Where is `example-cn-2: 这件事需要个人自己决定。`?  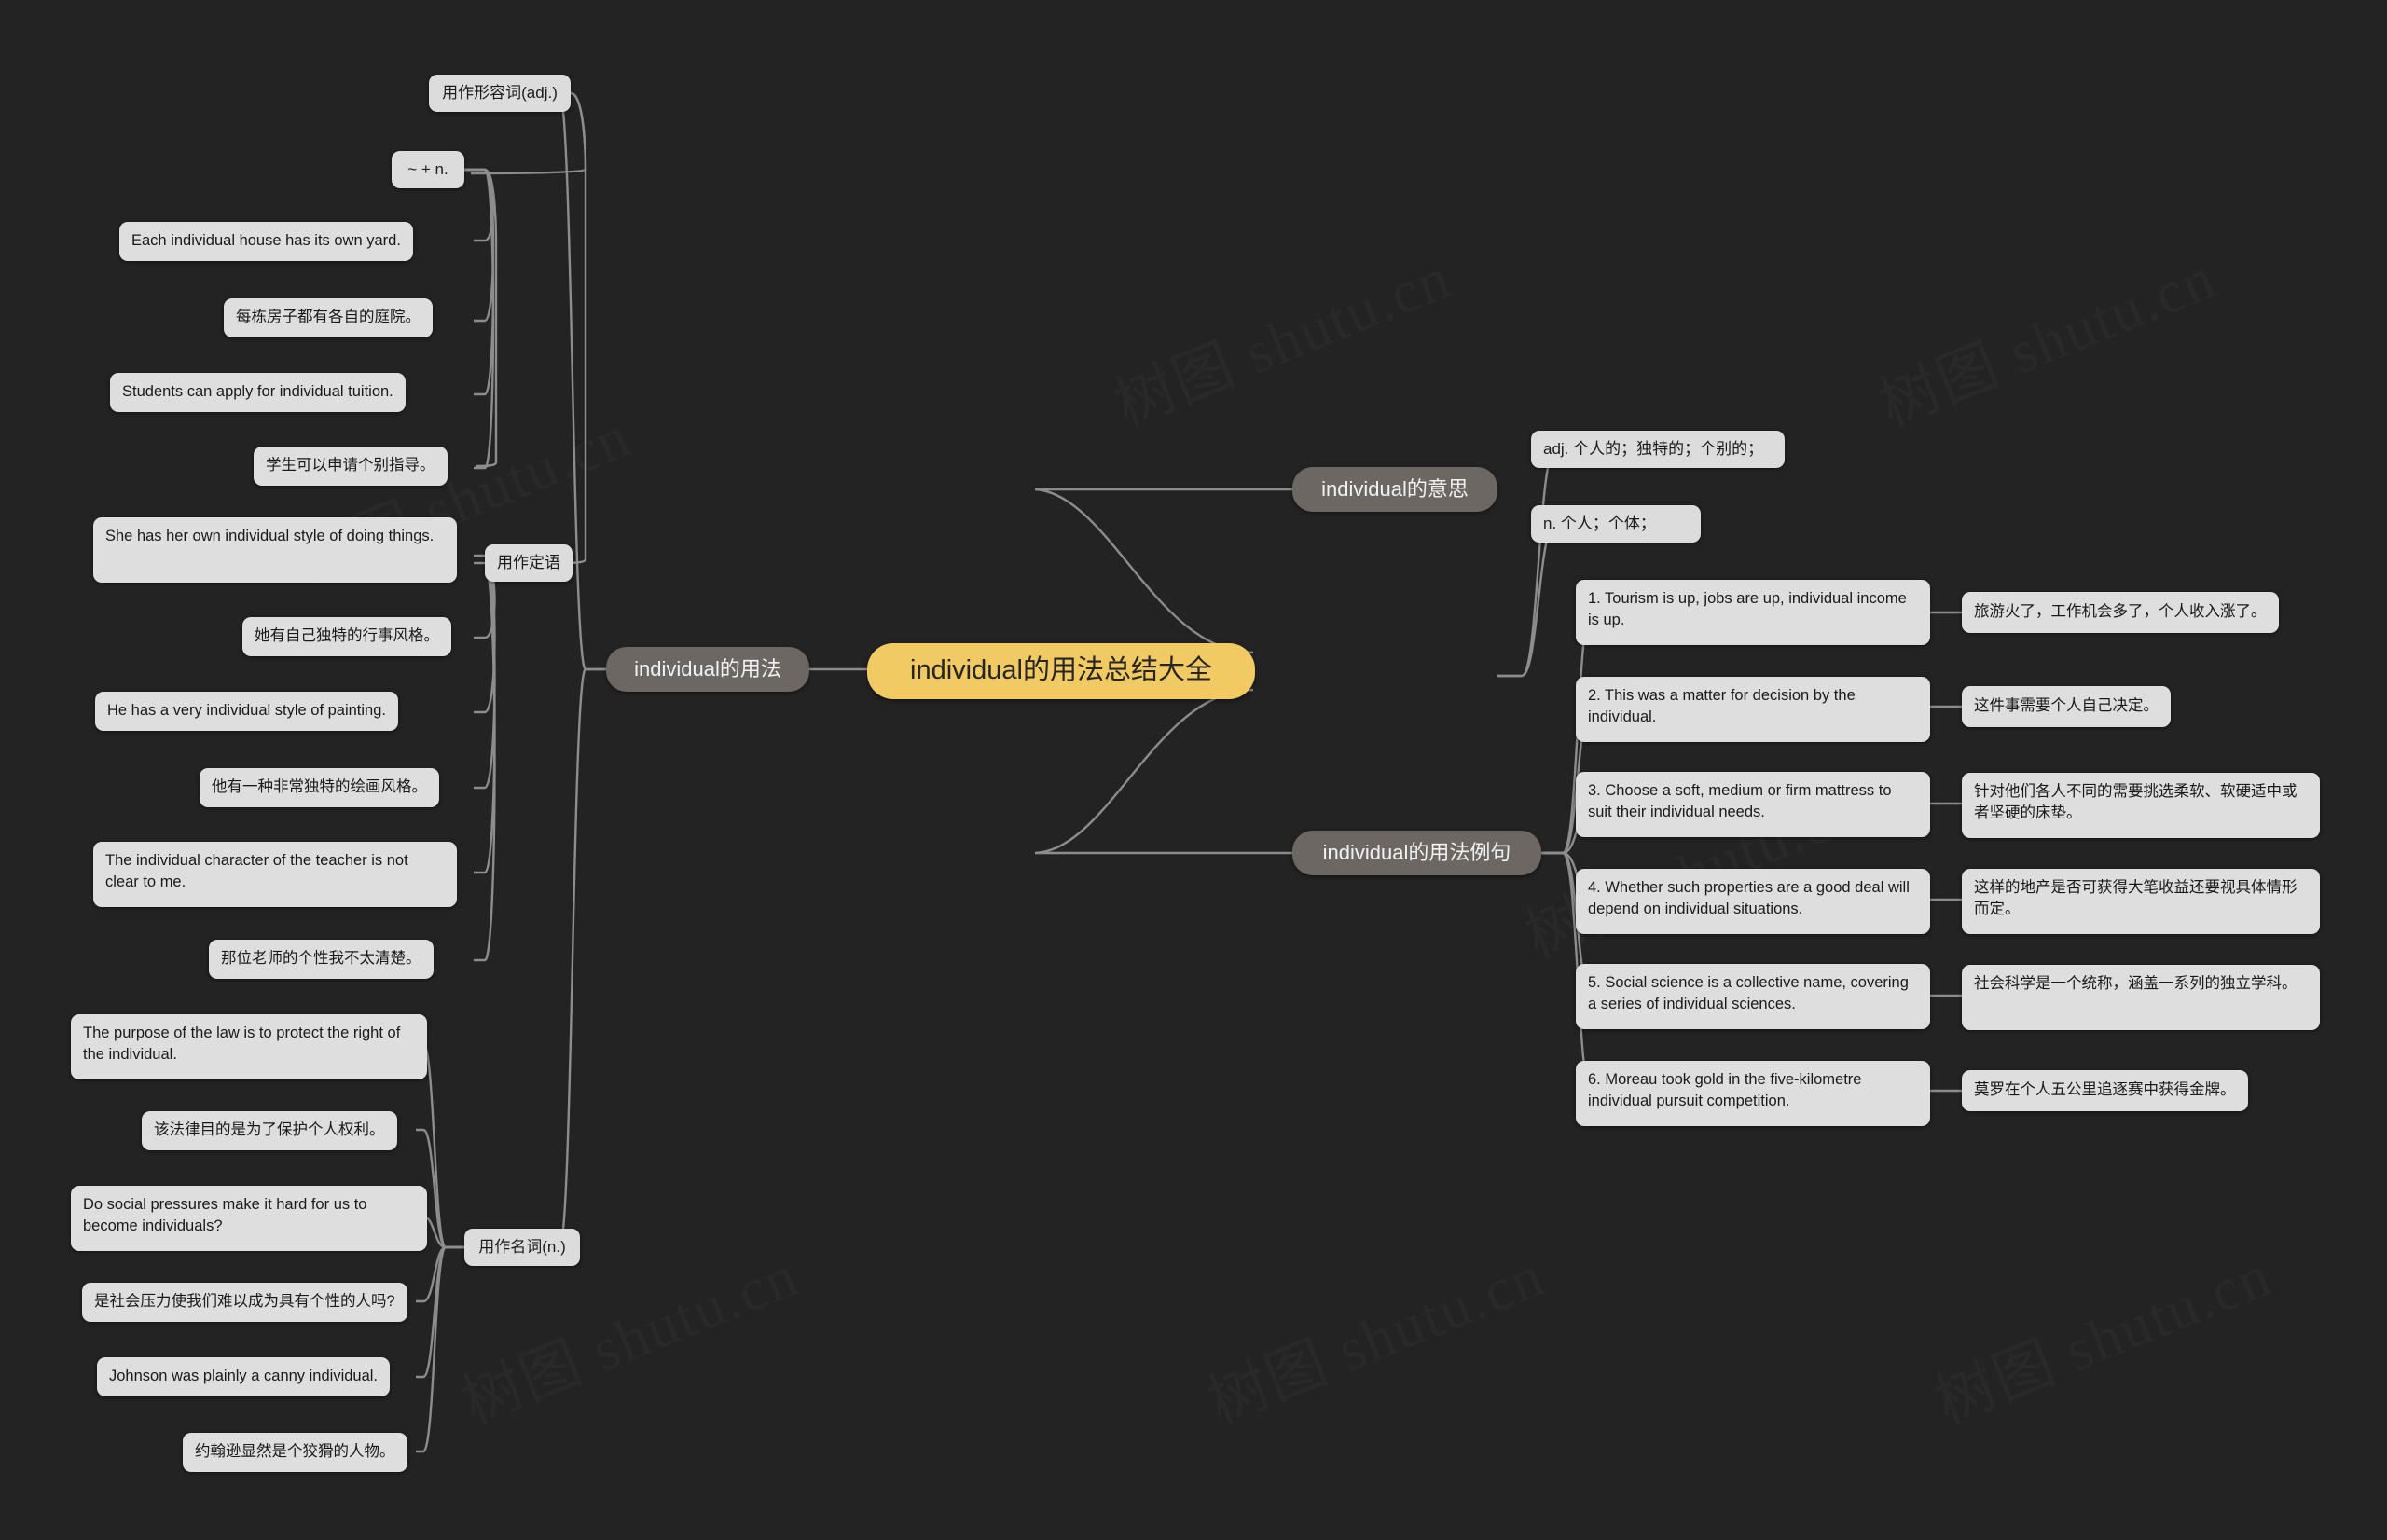 example-cn-2: 这件事需要个人自己决定。 is located at coordinates (2066, 706).